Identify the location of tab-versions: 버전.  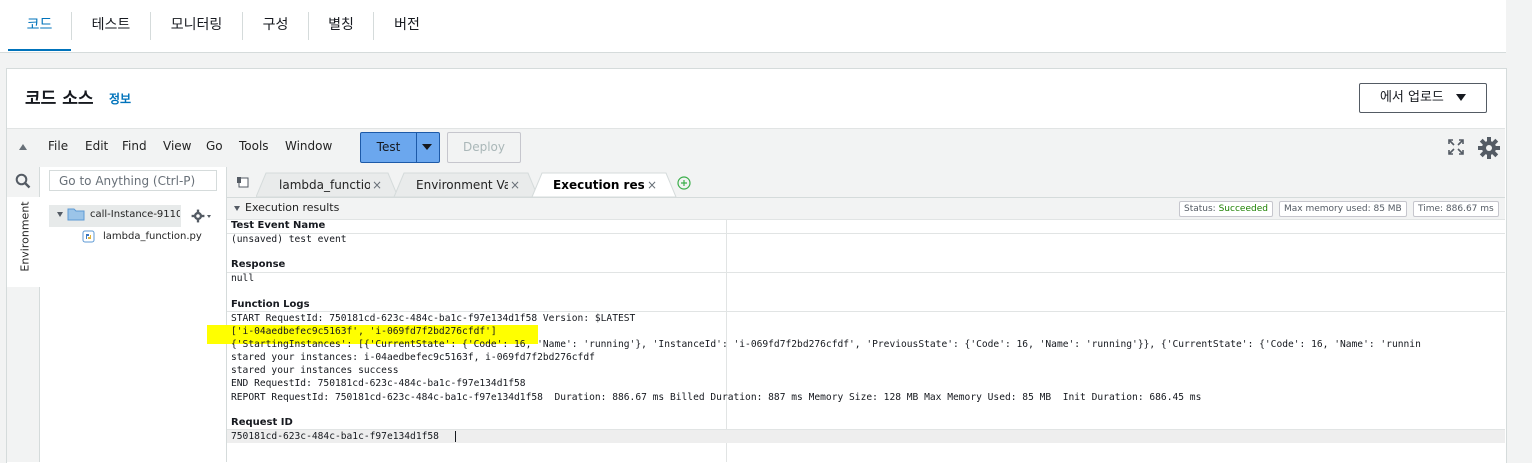
(407, 25).